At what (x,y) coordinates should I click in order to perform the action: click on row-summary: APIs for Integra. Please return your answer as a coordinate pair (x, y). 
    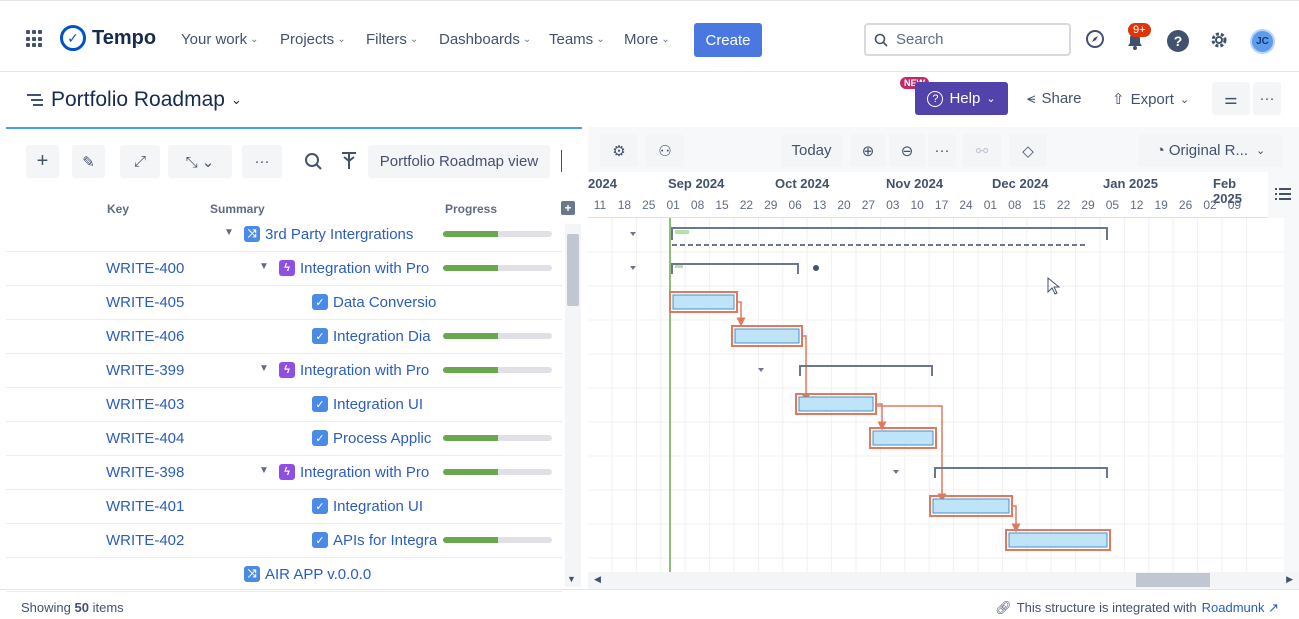
    Looking at the image, I should click on (385, 540).